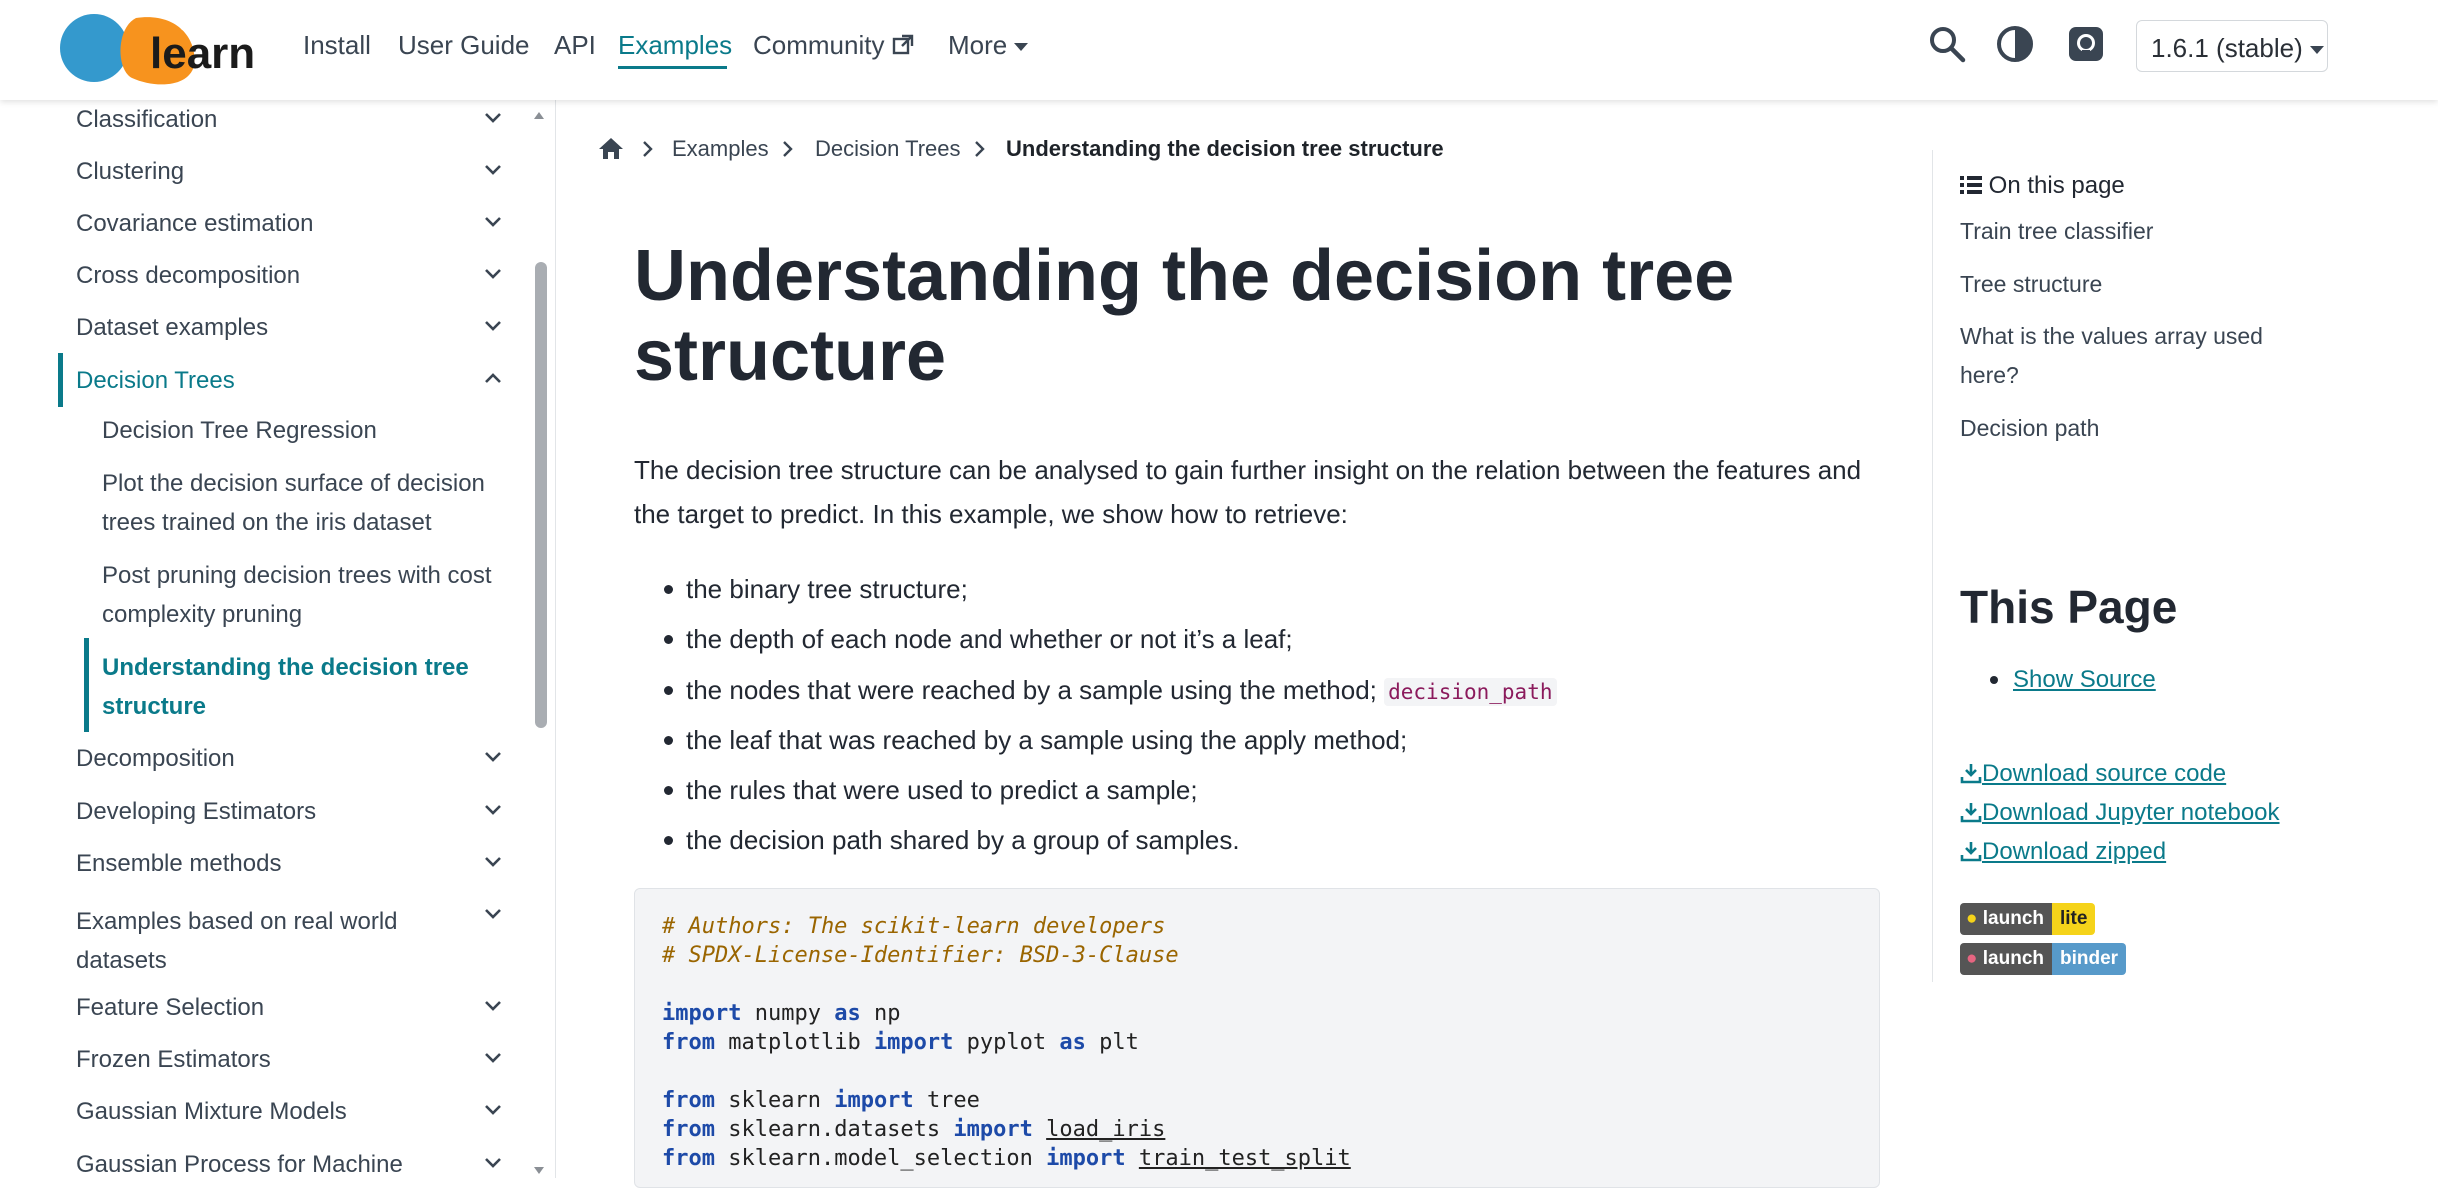  I want to click on download-notebook-link: Download Jupyter notebook, so click(2120, 813).